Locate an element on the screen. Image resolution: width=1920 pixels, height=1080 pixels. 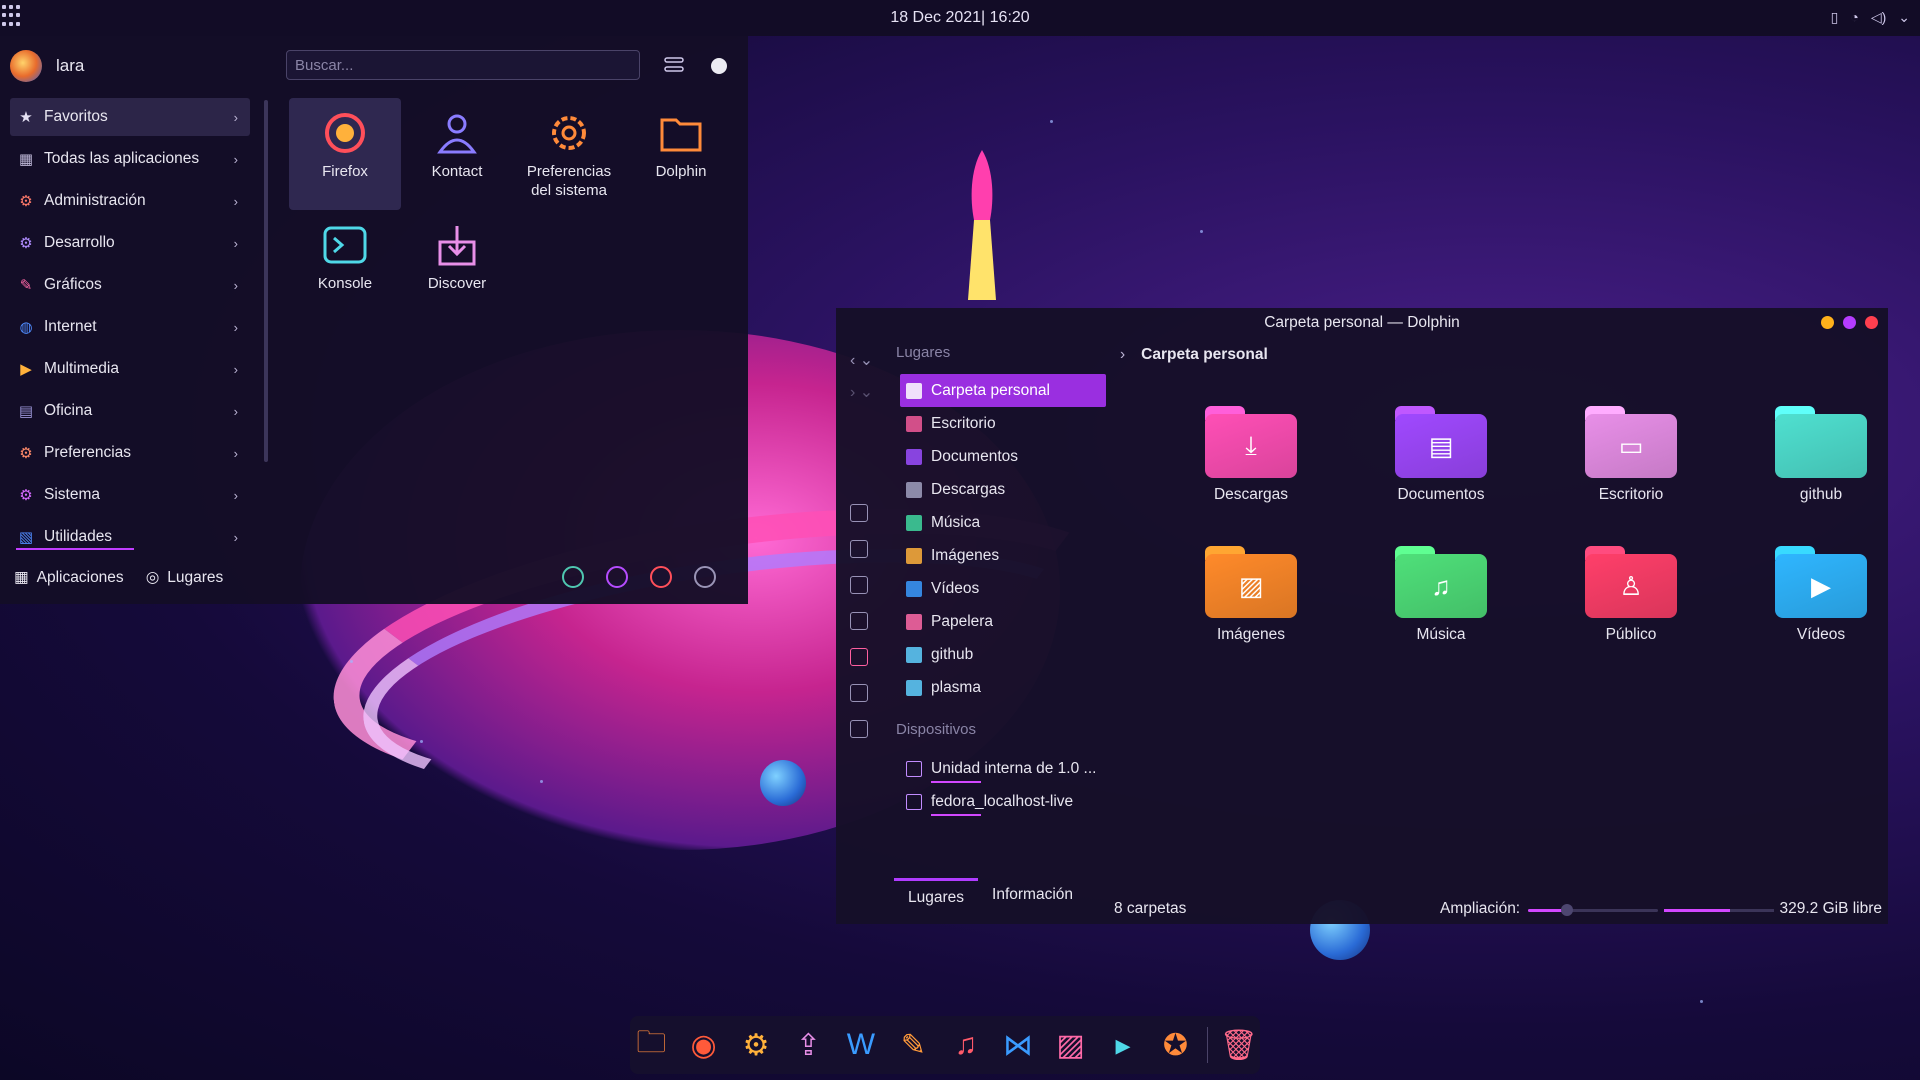
category-label: Sistema is located at coordinates (72, 494).